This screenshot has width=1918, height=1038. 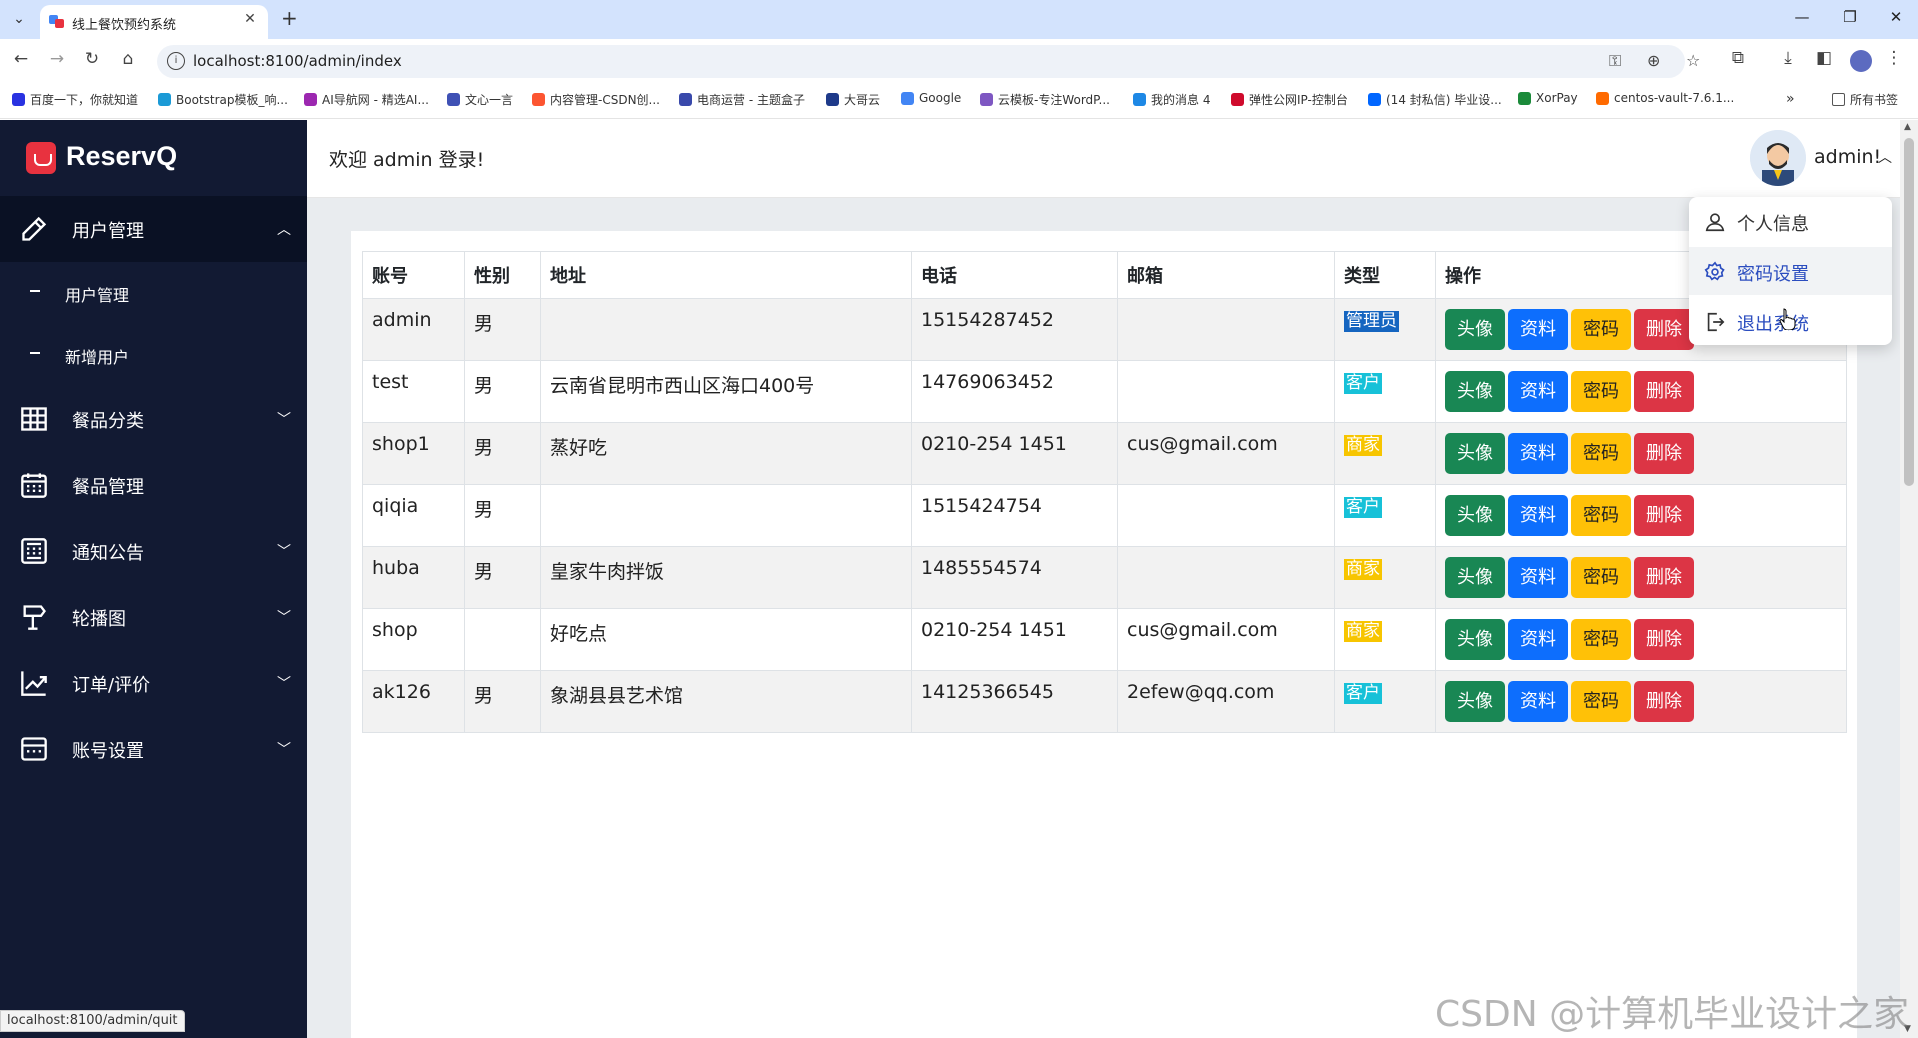 I want to click on bookmark-favicon-icon, so click(x=1524, y=98).